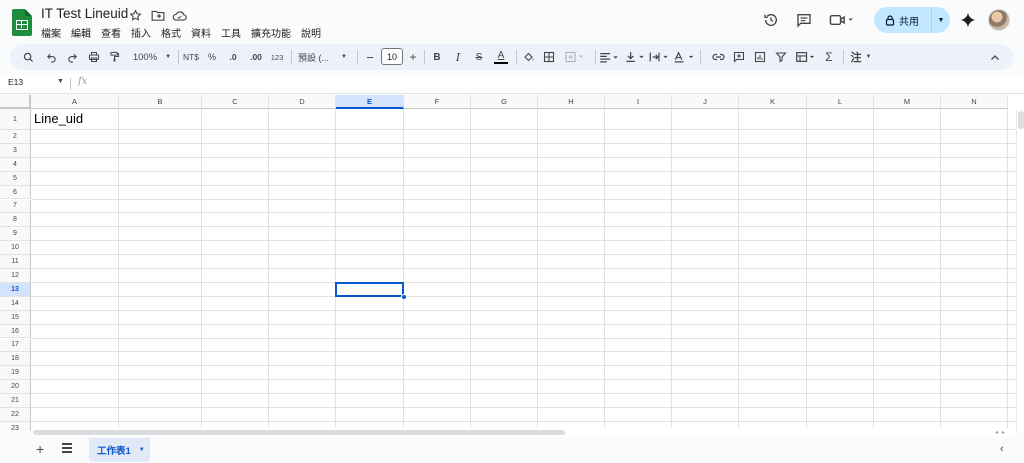 The width and height of the screenshot is (1024, 463). I want to click on column-header-e: E, so click(370, 102).